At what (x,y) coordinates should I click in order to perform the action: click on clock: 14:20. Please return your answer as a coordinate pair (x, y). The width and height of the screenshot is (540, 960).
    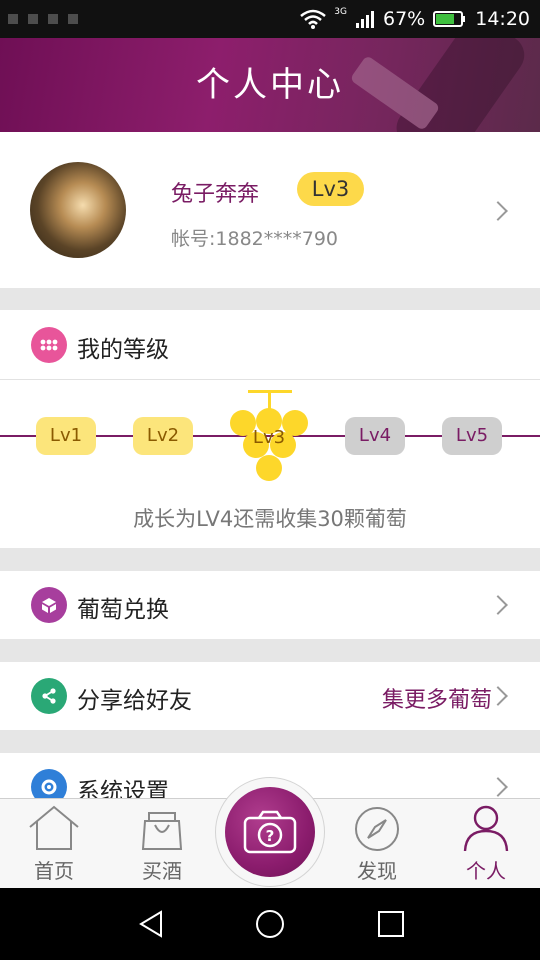
    Looking at the image, I should click on (502, 19).